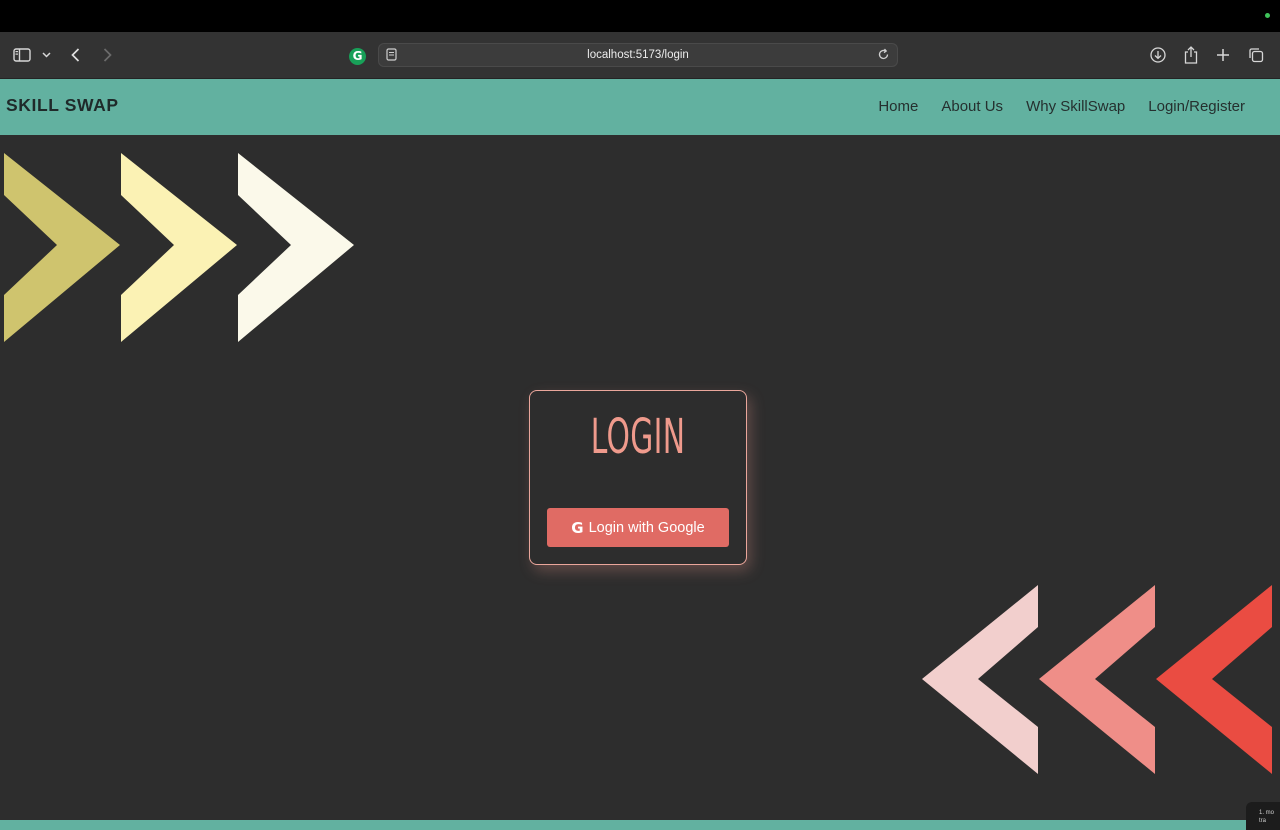 The width and height of the screenshot is (1280, 830). Describe the element at coordinates (972, 106) in the screenshot. I see `nav-link-about-us: About Us` at that location.